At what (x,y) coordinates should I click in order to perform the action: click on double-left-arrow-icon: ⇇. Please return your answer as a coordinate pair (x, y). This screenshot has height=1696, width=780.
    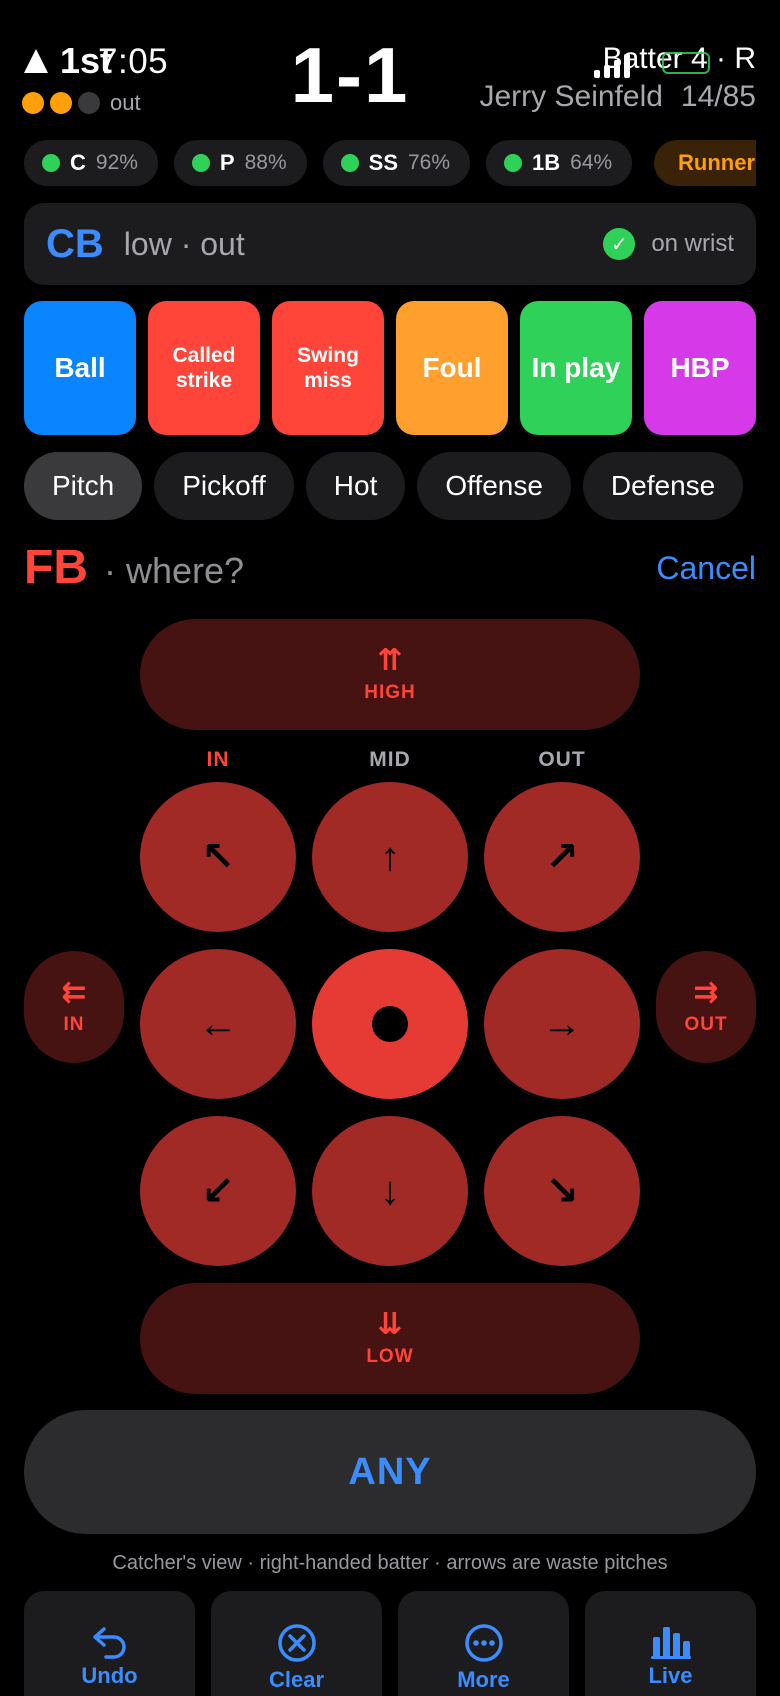
    Looking at the image, I should click on (74, 992).